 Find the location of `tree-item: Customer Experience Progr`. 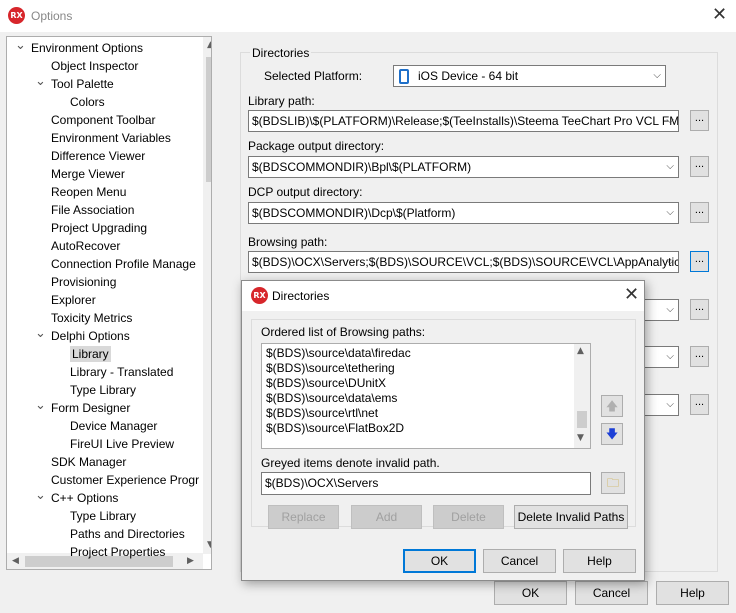

tree-item: Customer Experience Progr is located at coordinates (125, 480).